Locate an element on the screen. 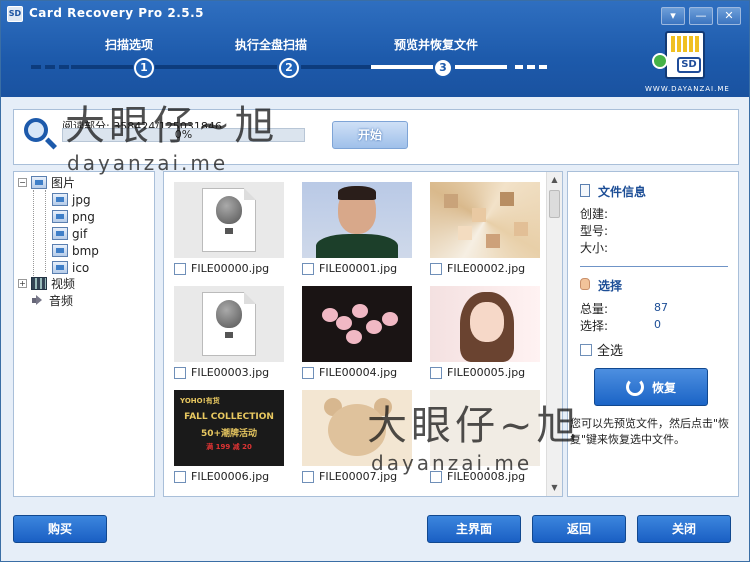 This screenshot has height=562, width=750. sd-pins is located at coordinates (686, 44).